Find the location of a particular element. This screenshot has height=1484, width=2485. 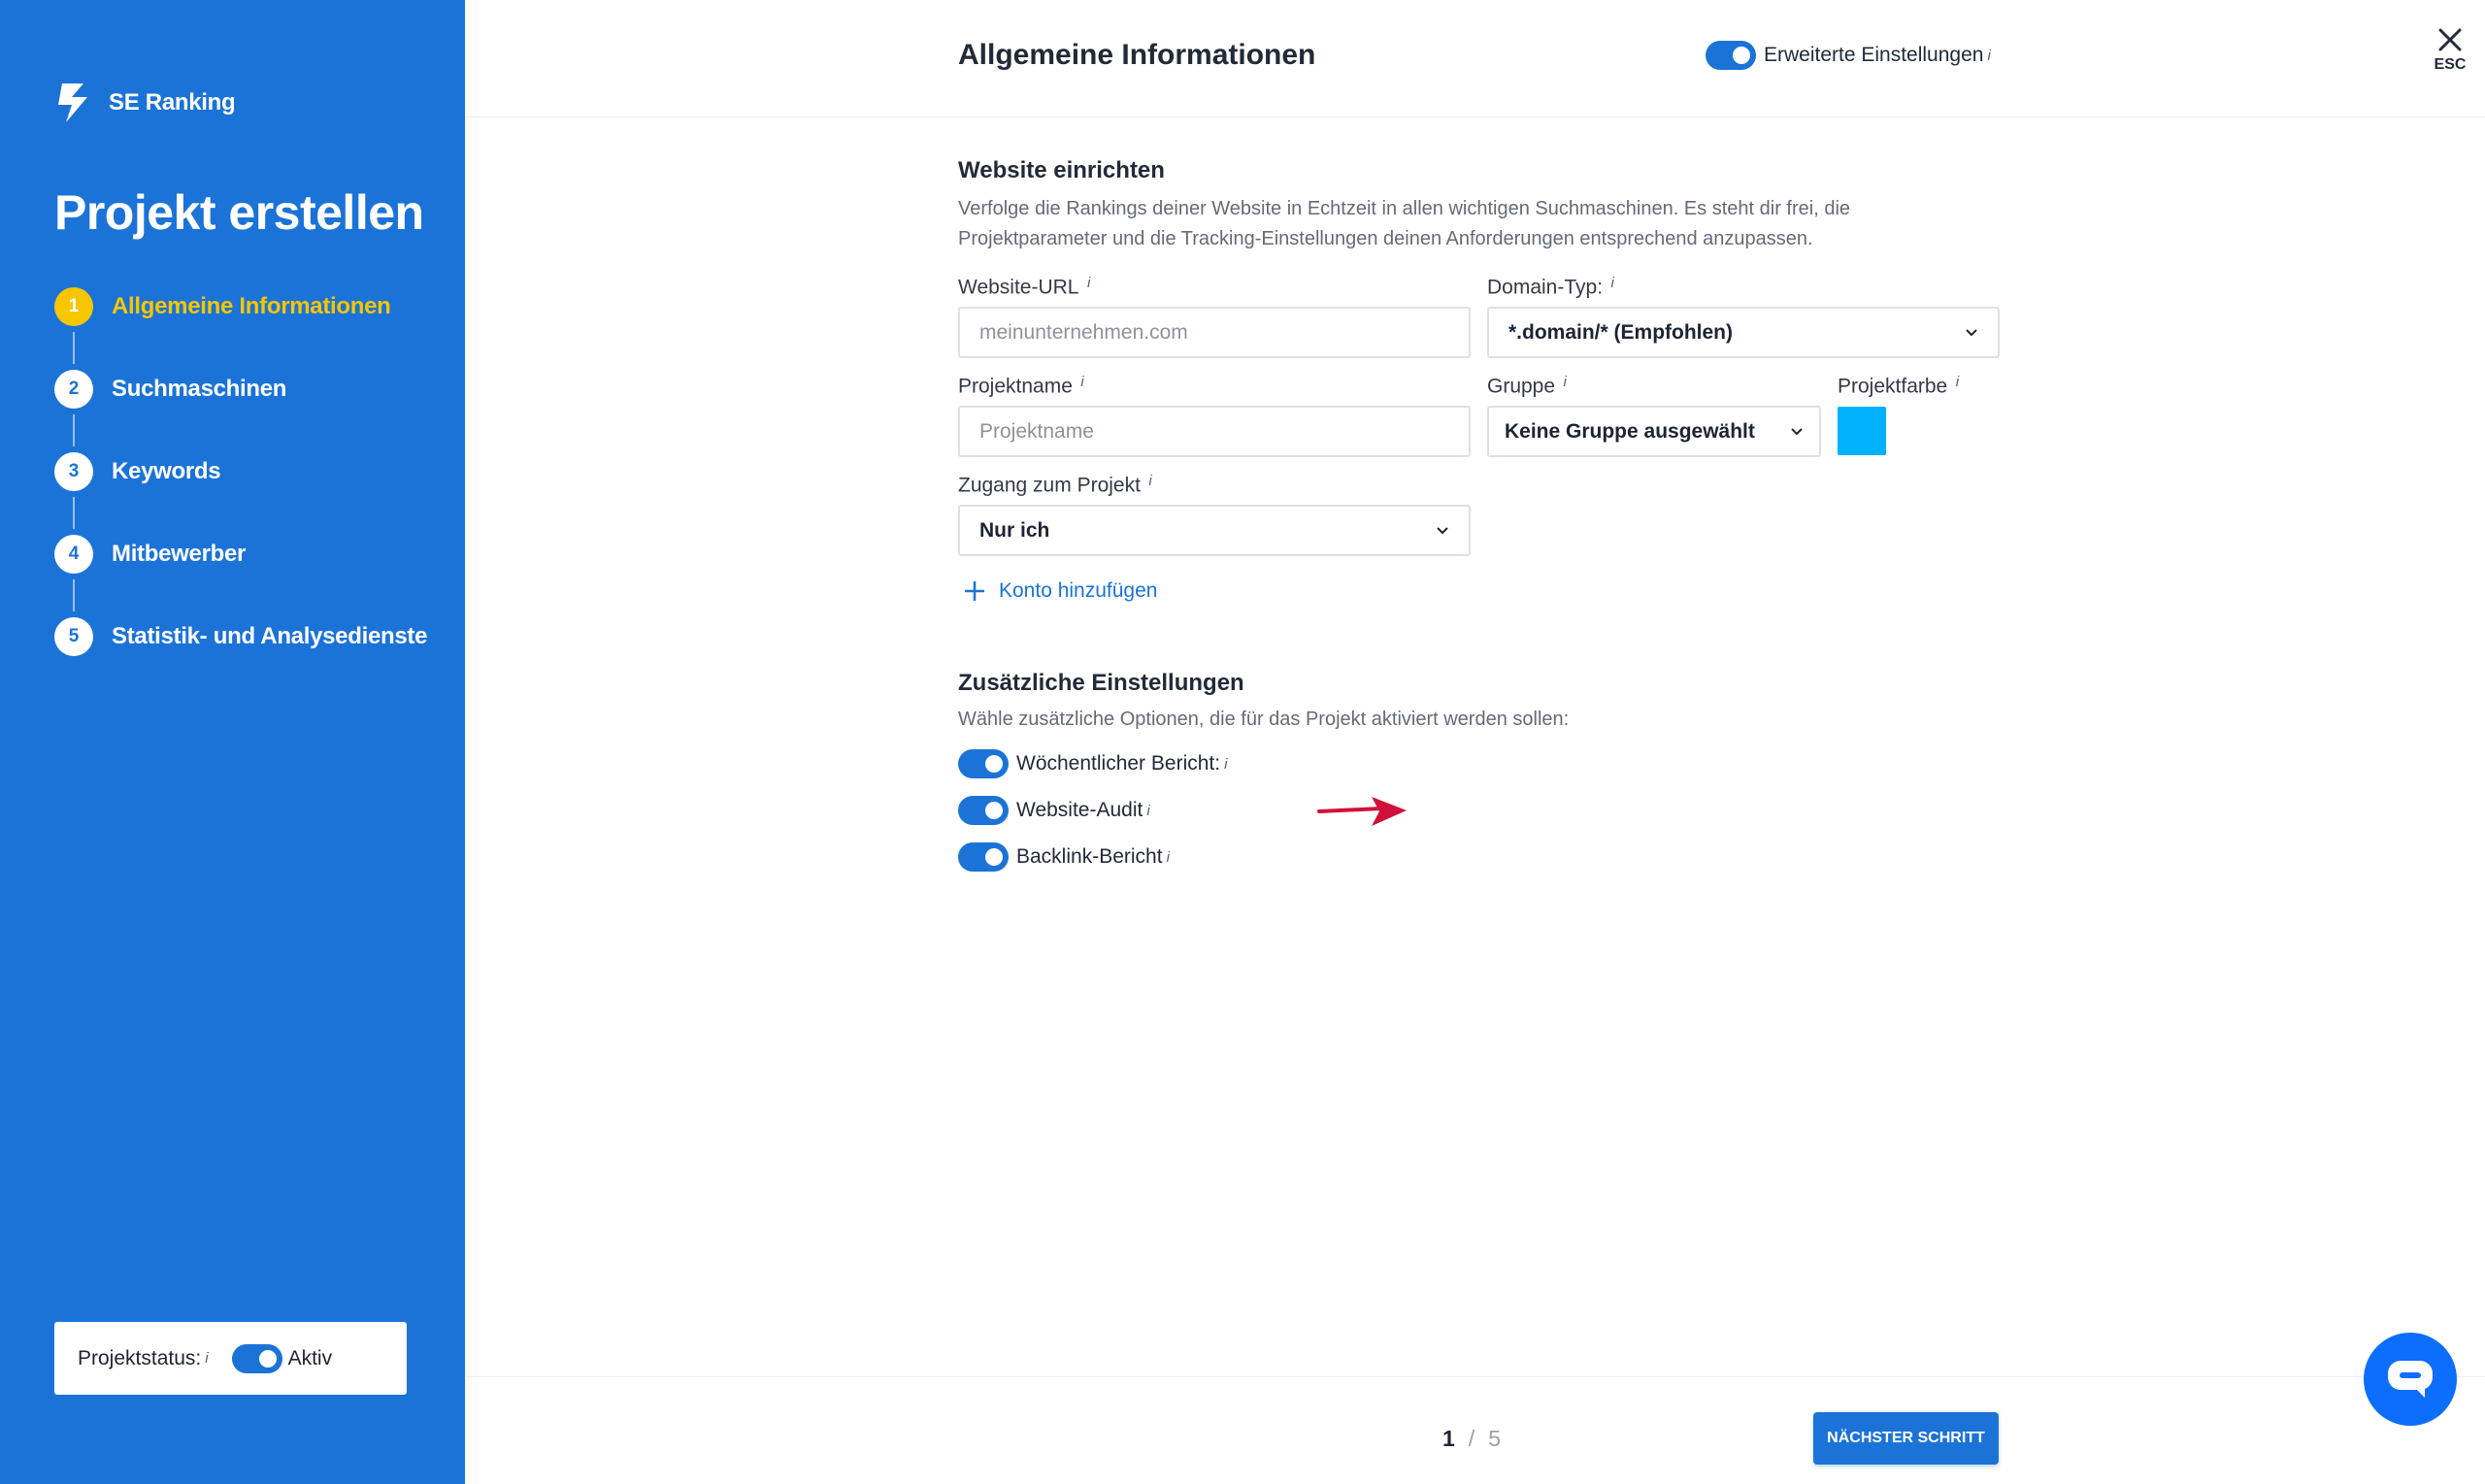

project-name-label-row: Projektname i is located at coordinates (1021, 386).